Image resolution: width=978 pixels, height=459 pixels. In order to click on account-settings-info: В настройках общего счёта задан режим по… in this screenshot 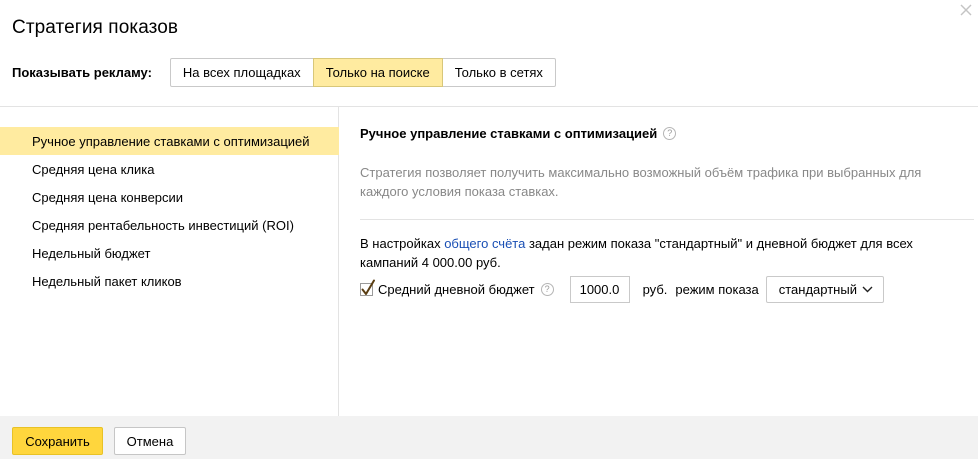, I will do `click(650, 253)`.